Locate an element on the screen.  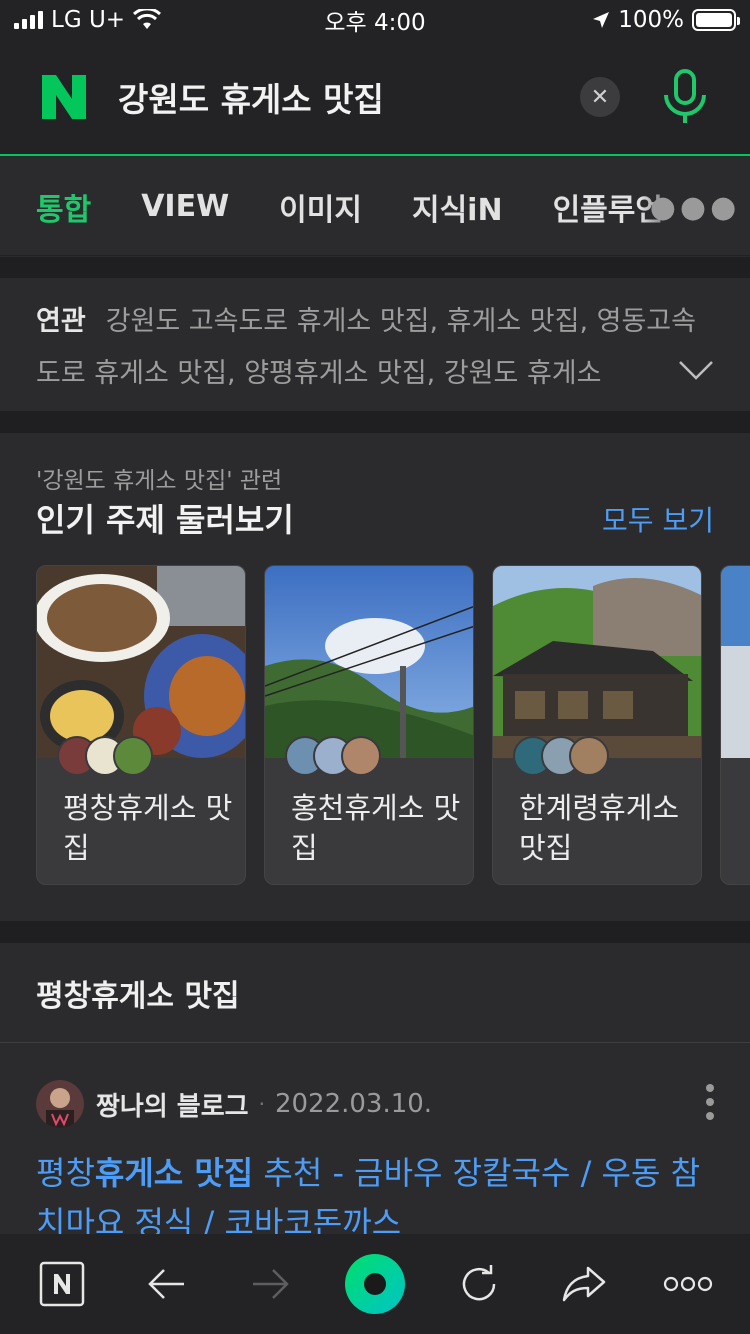
topic-card-partial is located at coordinates (735, 725).